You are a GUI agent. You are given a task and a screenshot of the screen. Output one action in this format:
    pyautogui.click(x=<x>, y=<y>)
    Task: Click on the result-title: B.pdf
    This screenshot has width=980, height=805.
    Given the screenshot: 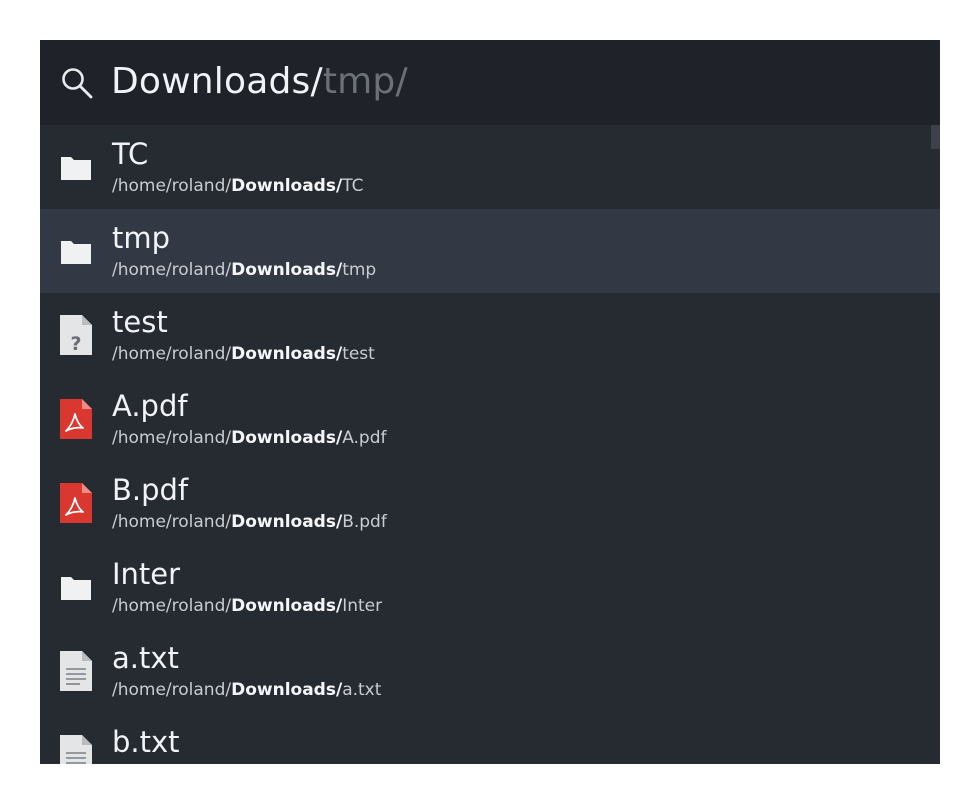 What is the action you would take?
    pyautogui.click(x=150, y=490)
    